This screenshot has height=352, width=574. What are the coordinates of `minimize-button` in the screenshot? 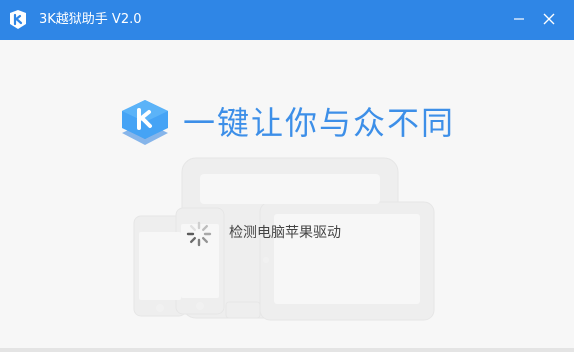 It's located at (519, 19).